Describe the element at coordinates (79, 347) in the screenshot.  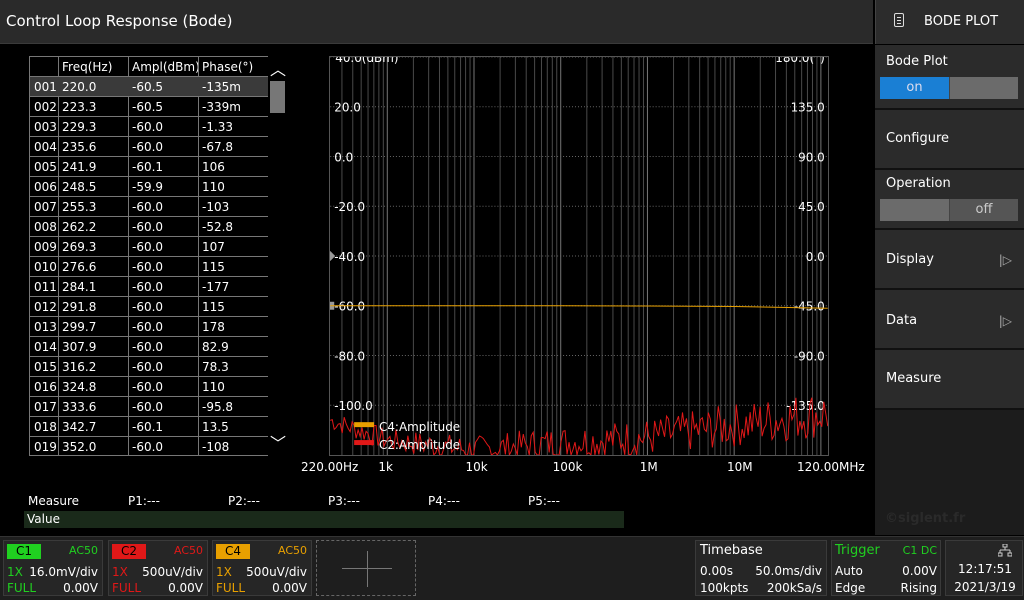
I see `row-freq: 307.9` at that location.